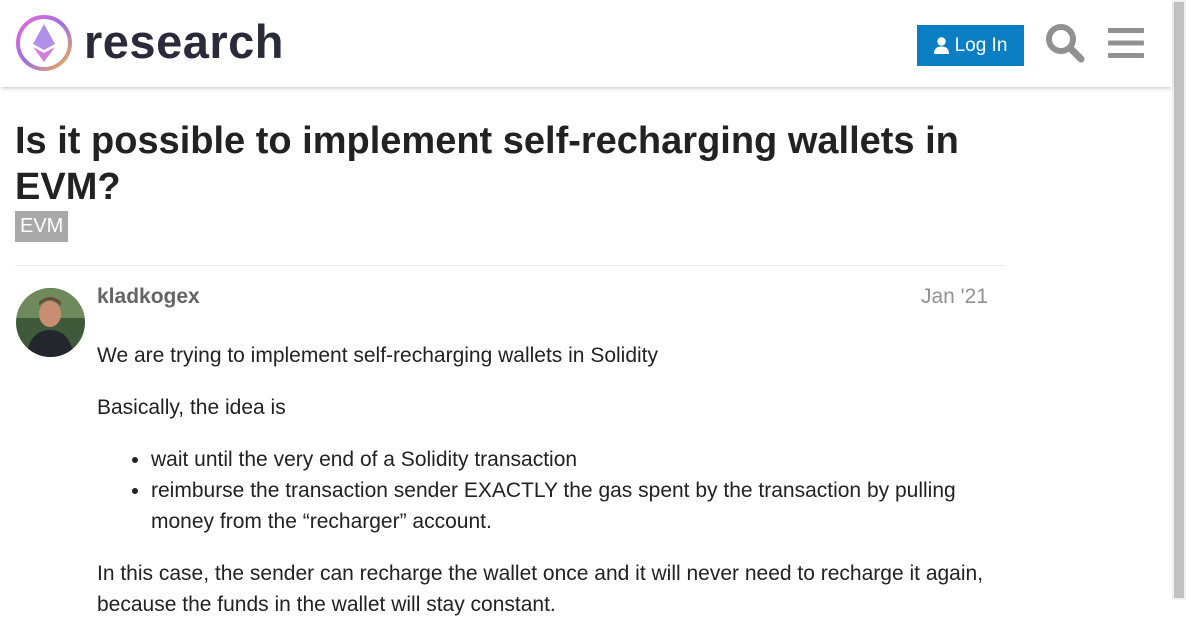  What do you see at coordinates (954, 297) in the screenshot?
I see `post-date: Jan '21` at bounding box center [954, 297].